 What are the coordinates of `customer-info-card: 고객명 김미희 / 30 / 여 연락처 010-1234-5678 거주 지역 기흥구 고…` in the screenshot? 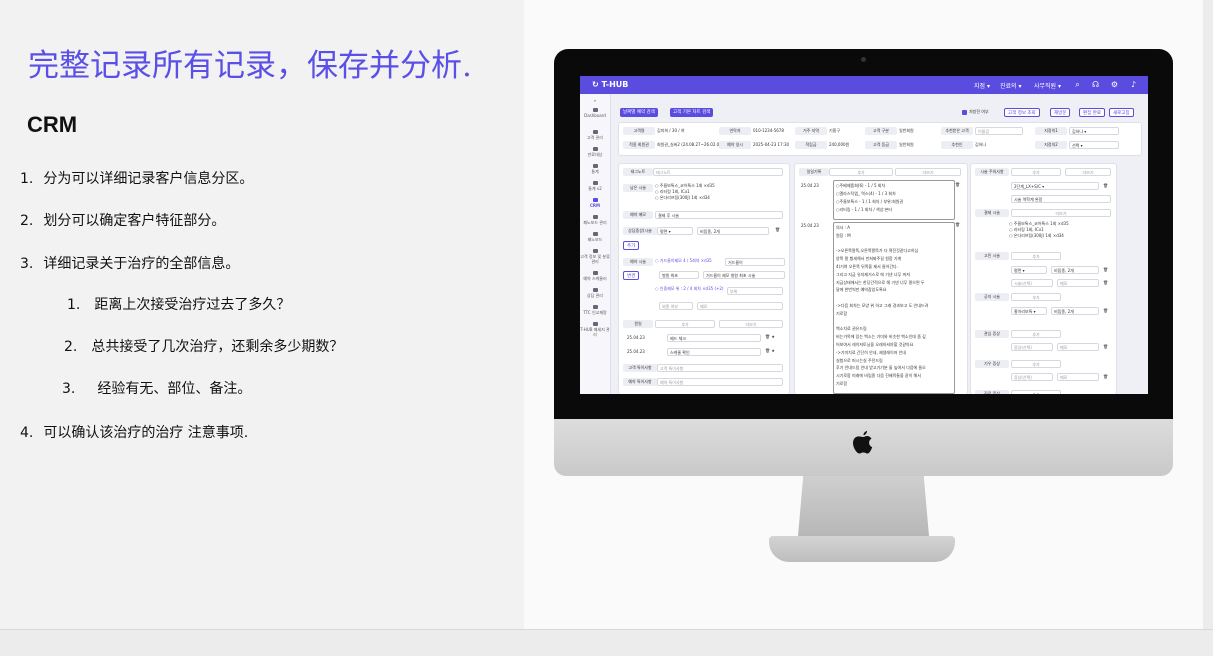 It's located at (880, 139).